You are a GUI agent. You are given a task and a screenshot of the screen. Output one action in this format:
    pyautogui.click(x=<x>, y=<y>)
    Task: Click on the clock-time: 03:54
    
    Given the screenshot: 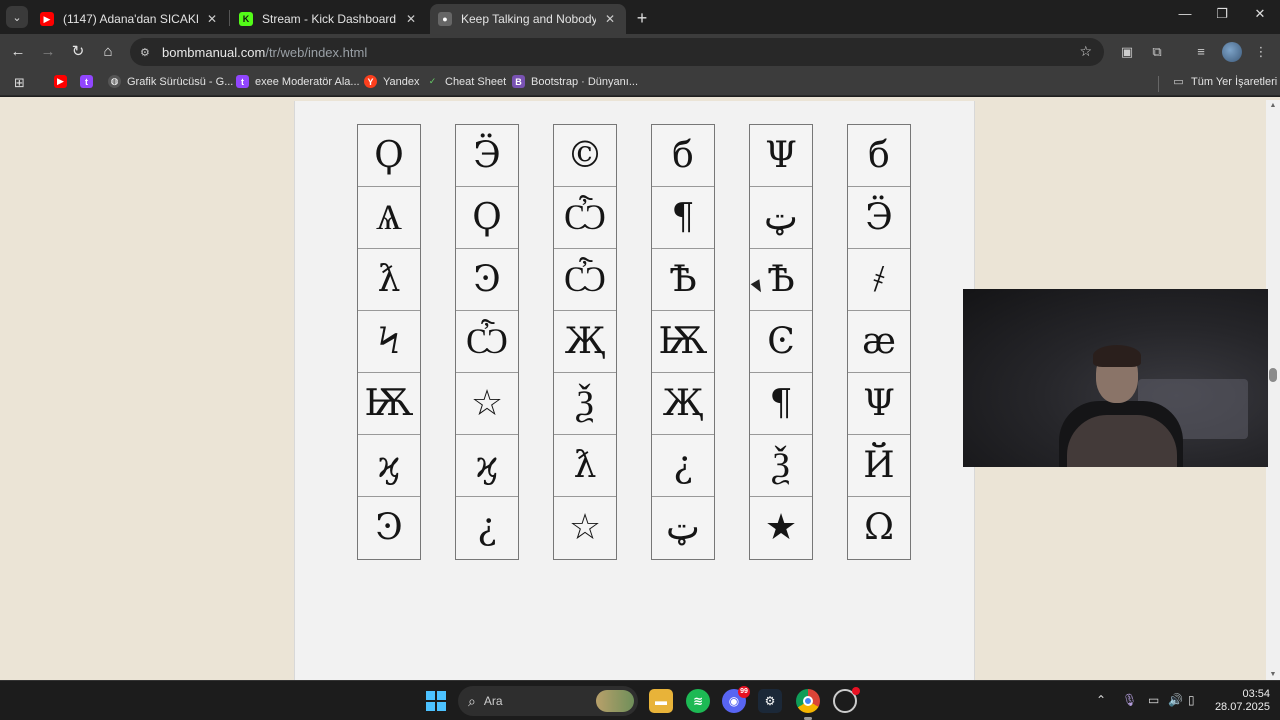 What is the action you would take?
    pyautogui.click(x=1256, y=694)
    